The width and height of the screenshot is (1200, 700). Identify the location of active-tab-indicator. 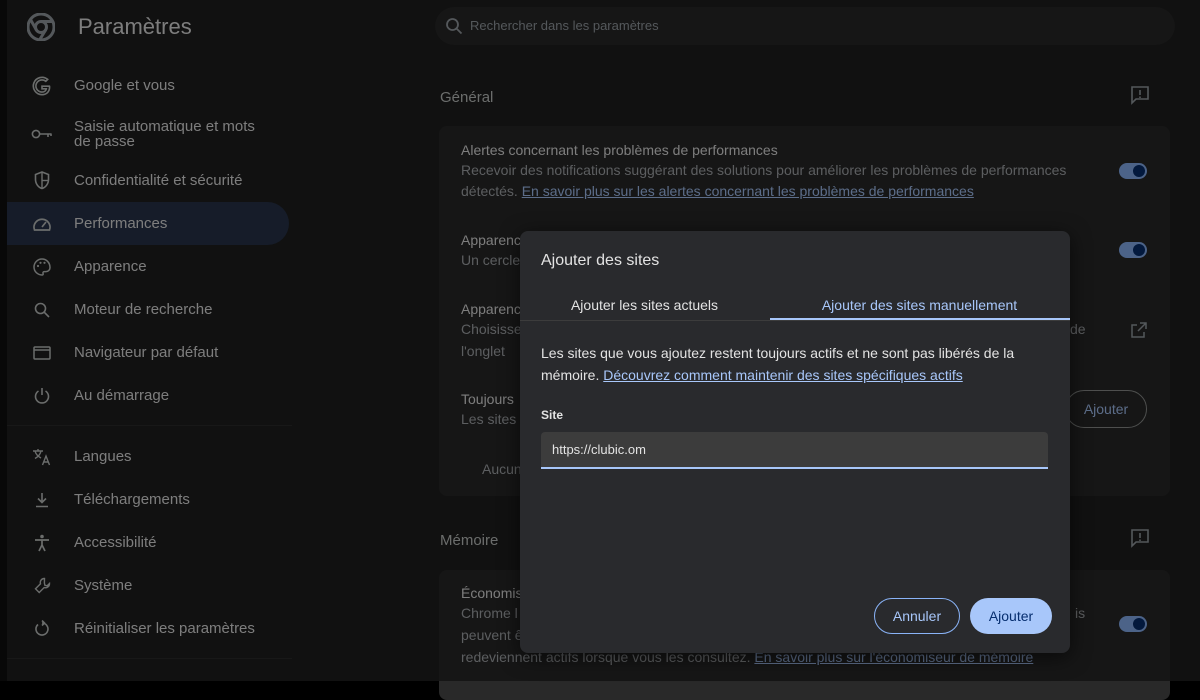
(920, 319).